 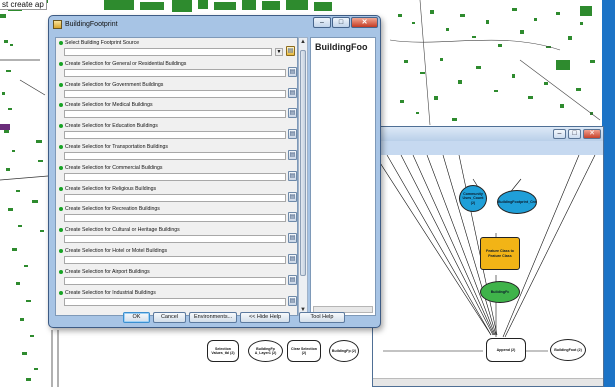 I want to click on param-label: Select Building Footprint Source, so click(x=102, y=43).